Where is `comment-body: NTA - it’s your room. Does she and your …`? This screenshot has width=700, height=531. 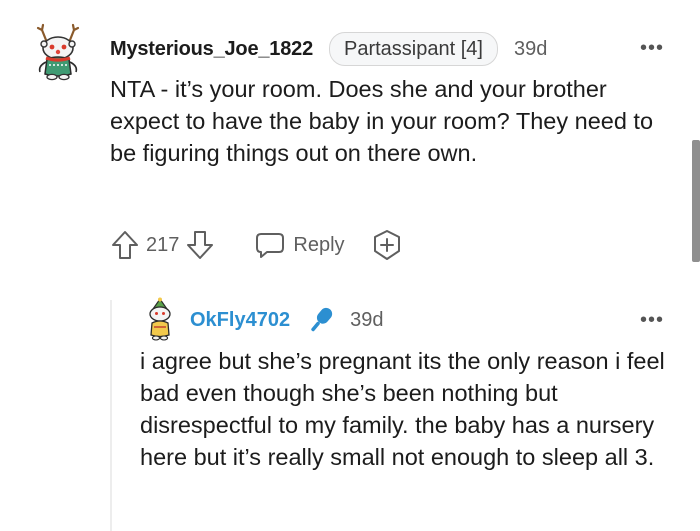 comment-body: NTA - it’s your room. Does she and your … is located at coordinates (382, 121).